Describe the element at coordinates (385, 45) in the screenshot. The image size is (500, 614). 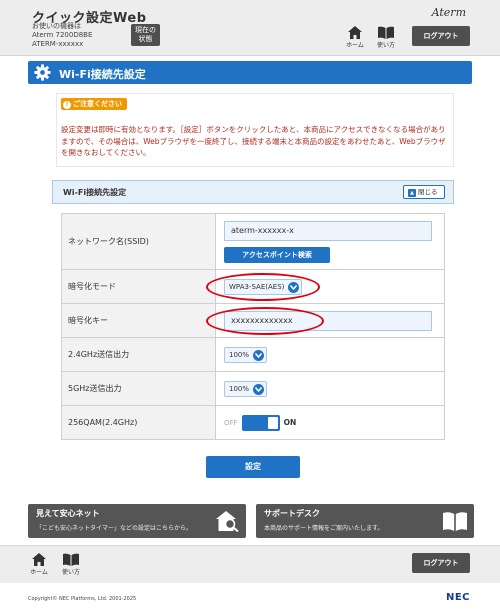
I see `usage-label: 使い方` at that location.